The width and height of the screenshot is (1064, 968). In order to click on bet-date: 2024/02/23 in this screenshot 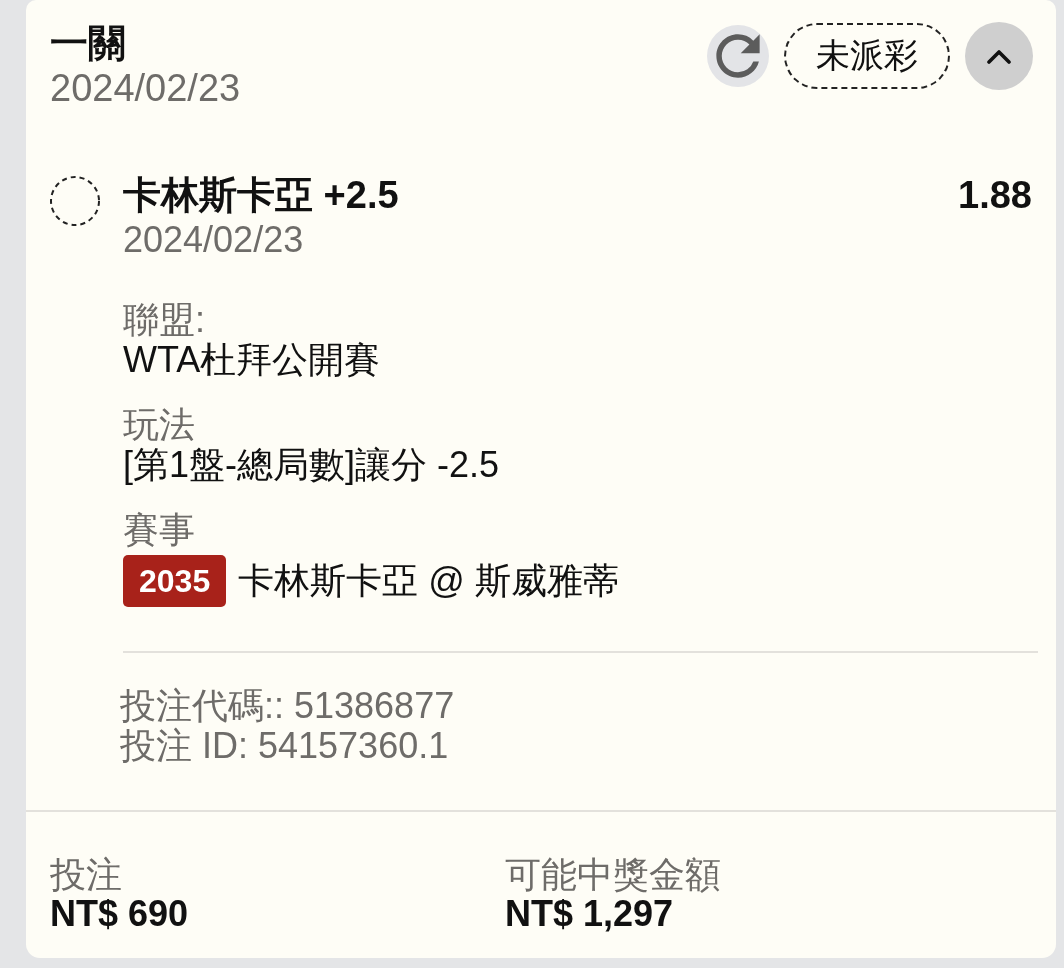, I will do `click(146, 88)`.